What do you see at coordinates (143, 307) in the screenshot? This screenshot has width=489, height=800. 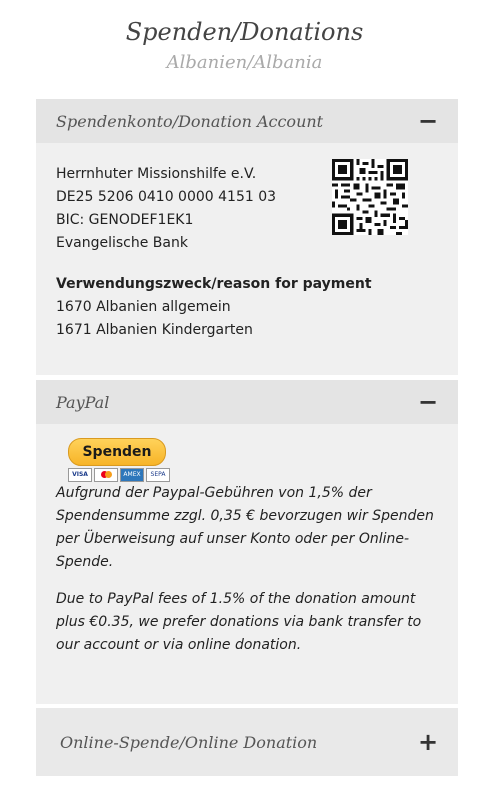 I see `purpose-item: 1670 Albanien allgemein` at bounding box center [143, 307].